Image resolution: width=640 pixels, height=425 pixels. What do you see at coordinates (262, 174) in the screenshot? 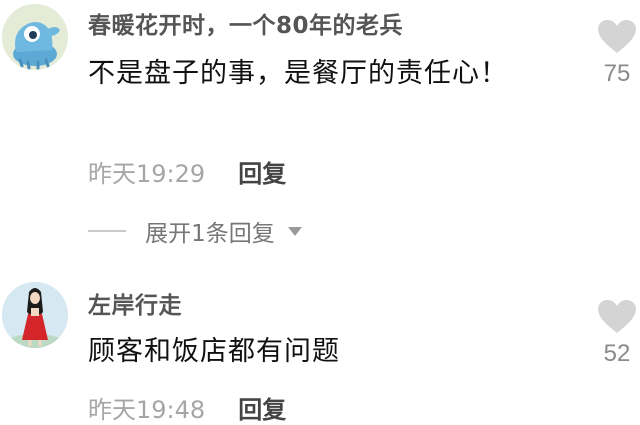
I see `reply-button: 回复` at bounding box center [262, 174].